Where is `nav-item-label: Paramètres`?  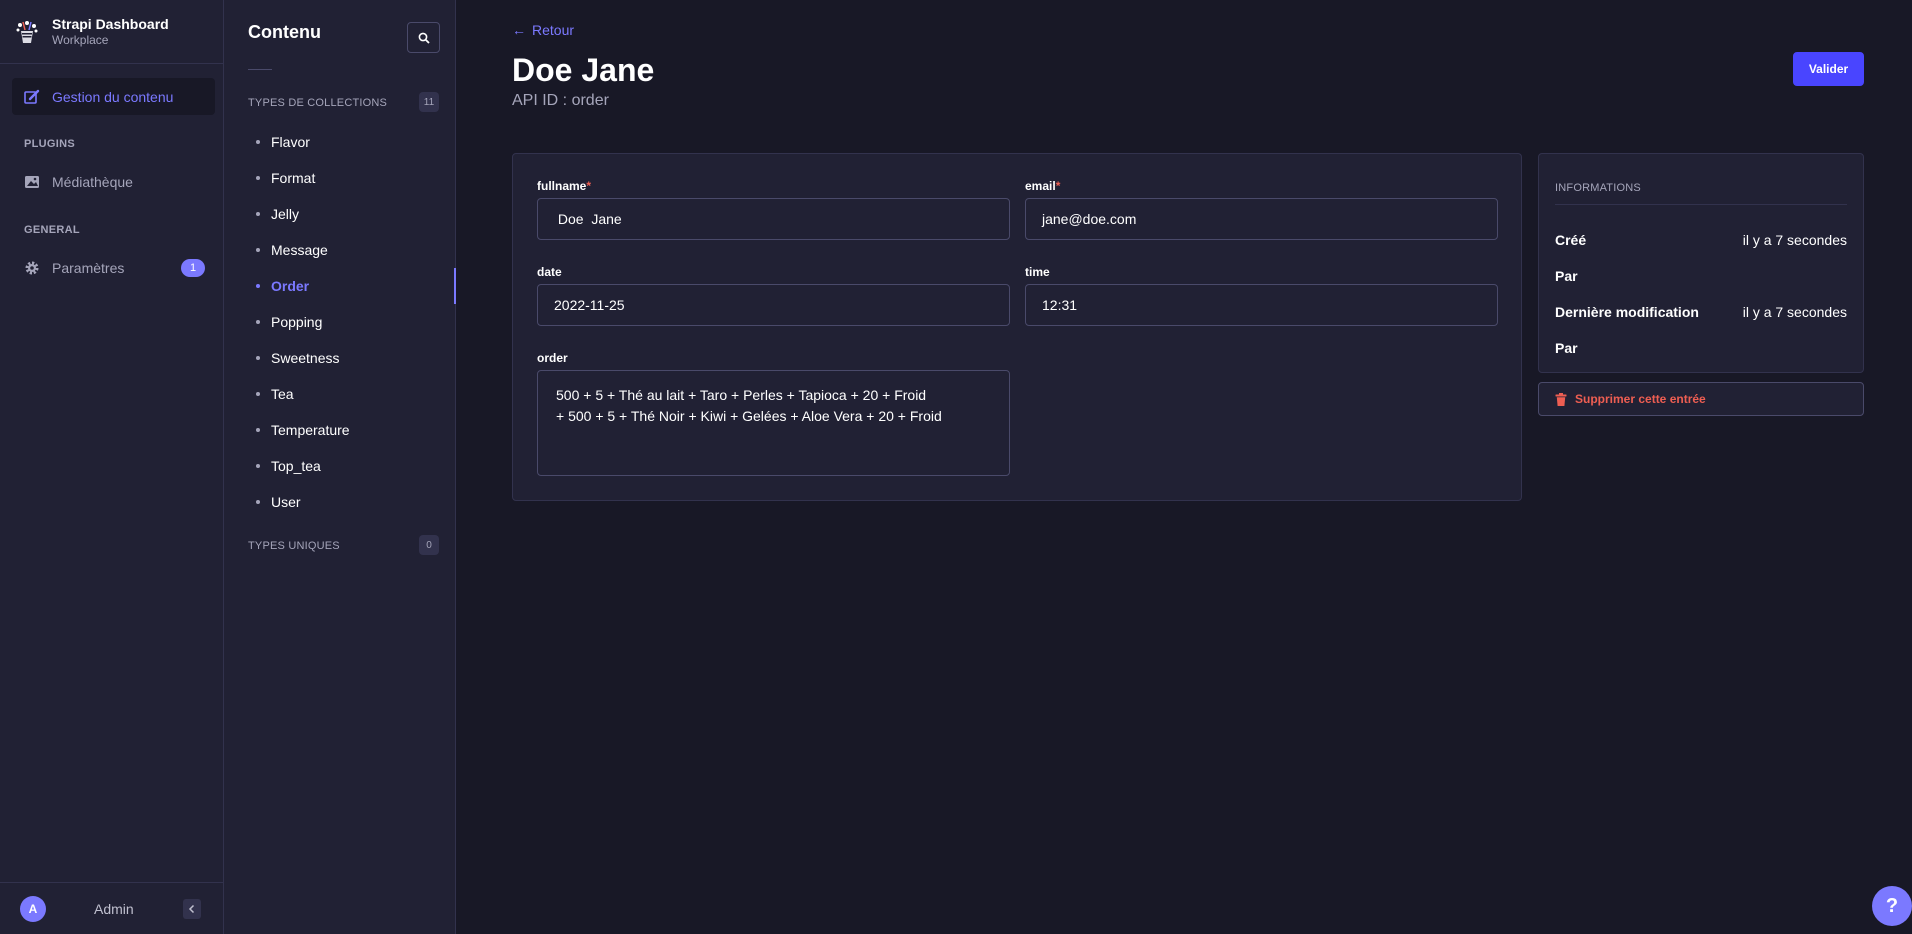
nav-item-label: Paramètres is located at coordinates (88, 267).